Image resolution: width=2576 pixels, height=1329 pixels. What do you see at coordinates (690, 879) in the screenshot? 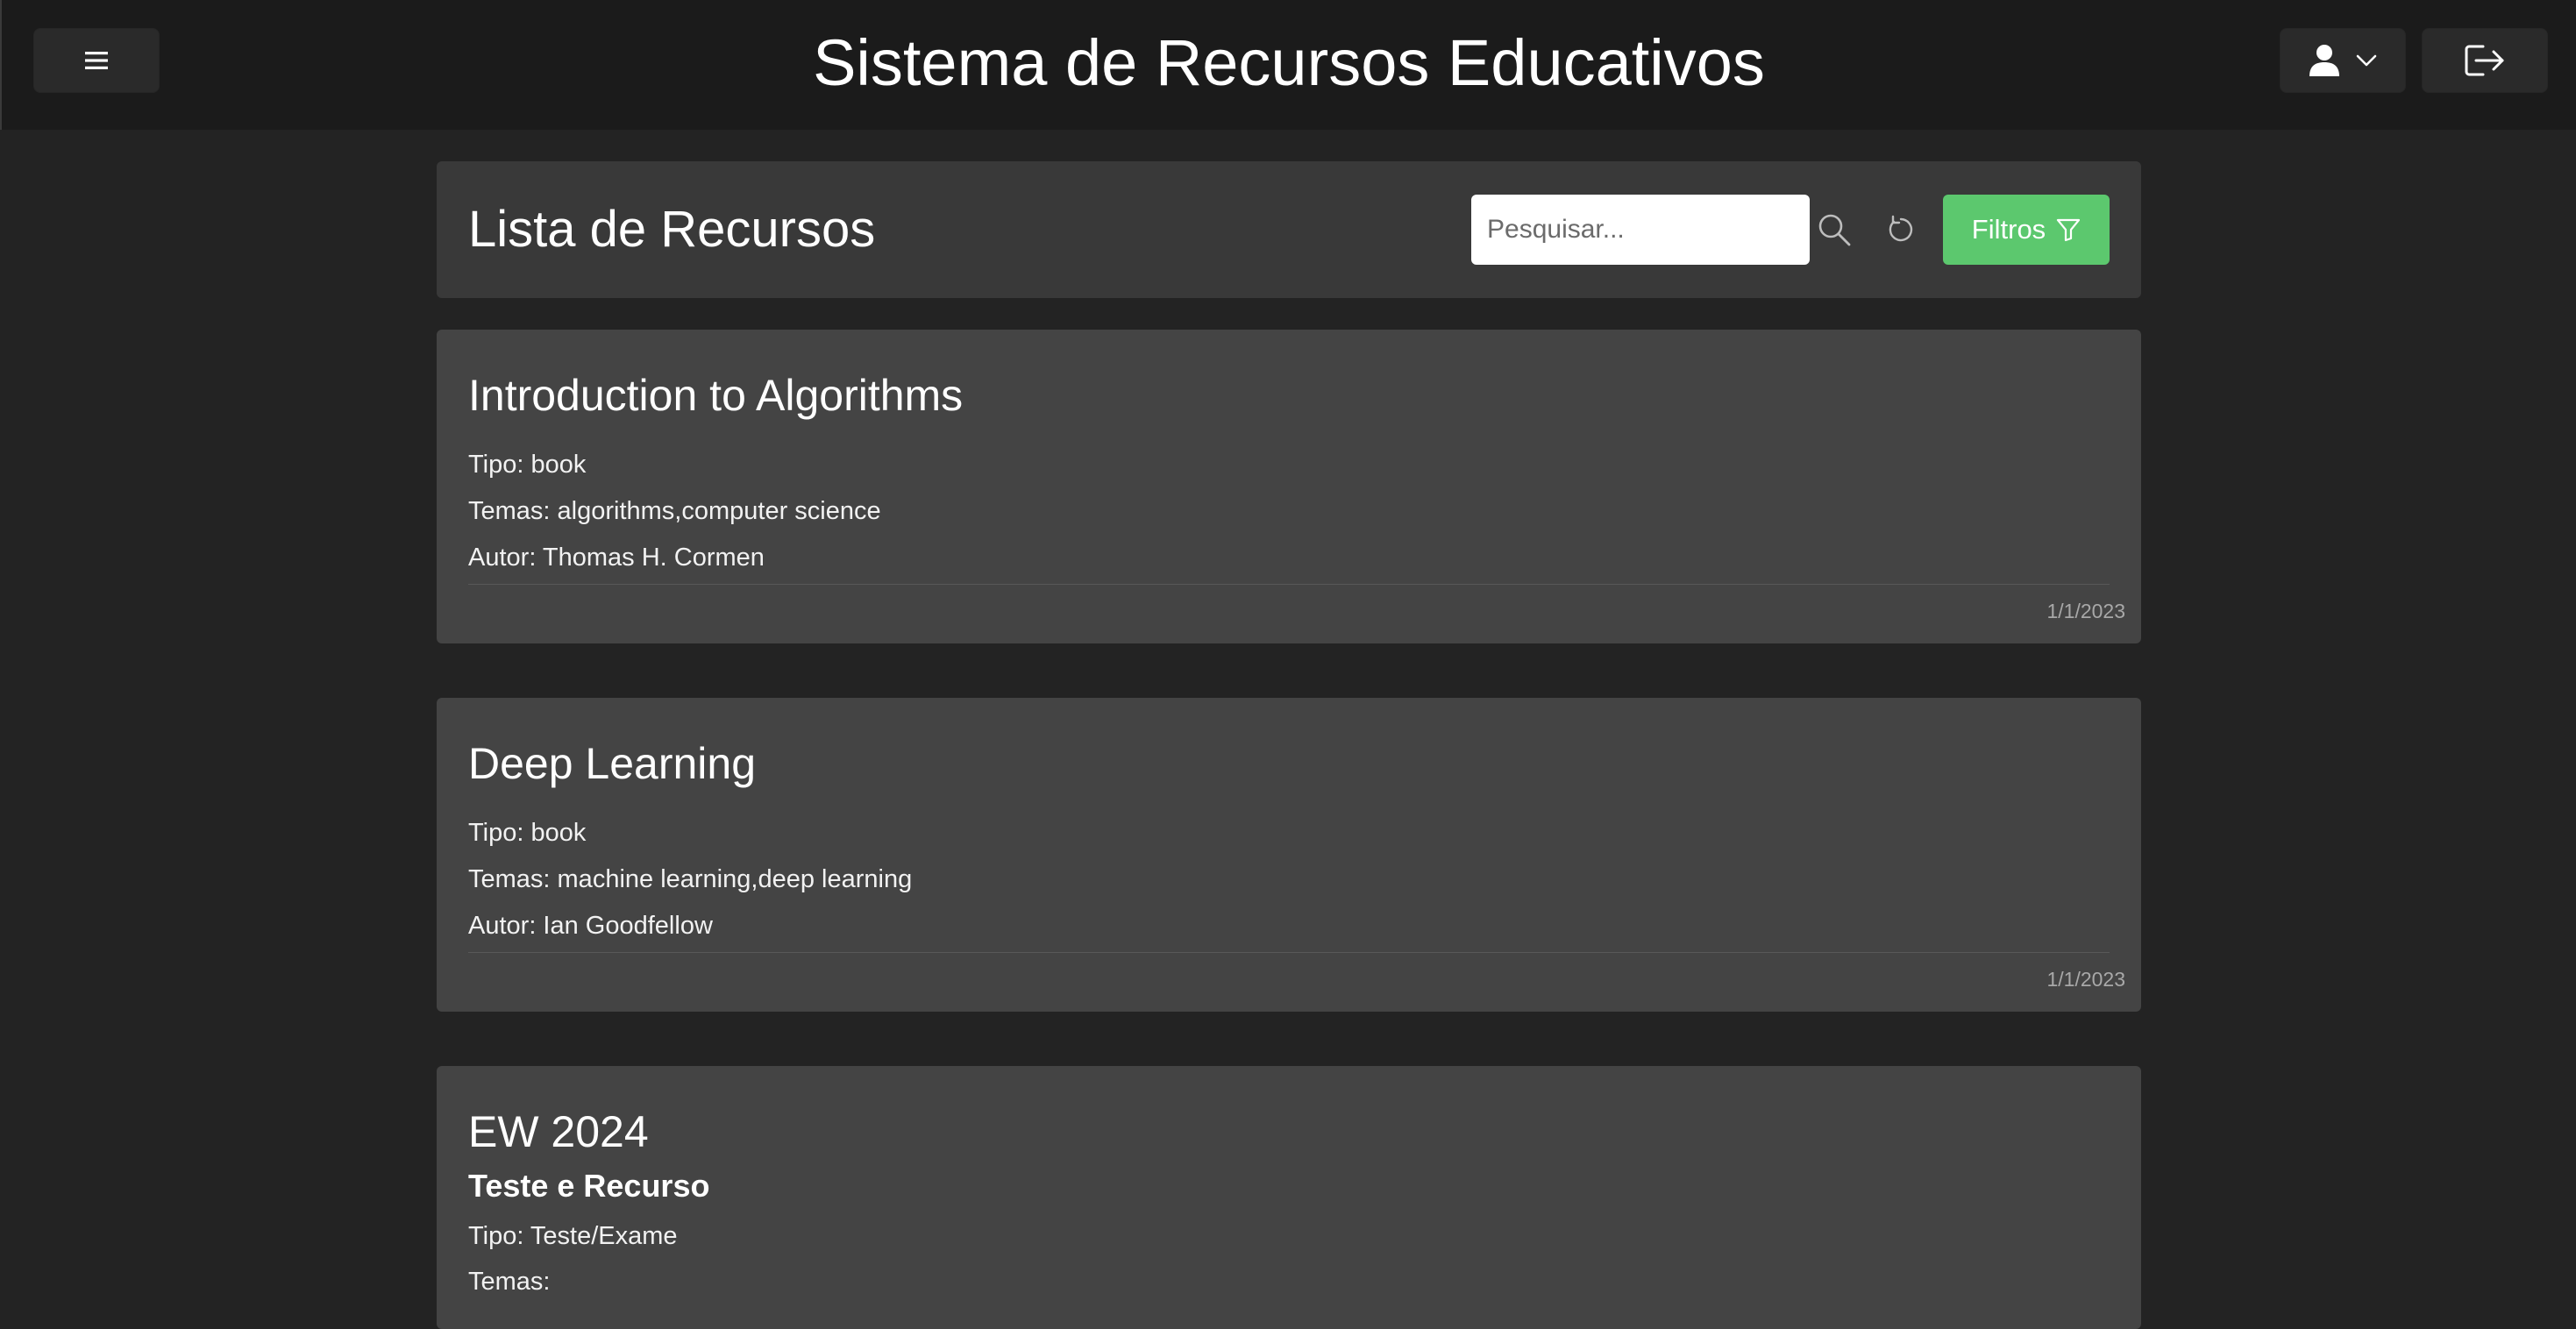
I see `resource-topics: Temas: machine learning,deep learning` at bounding box center [690, 879].